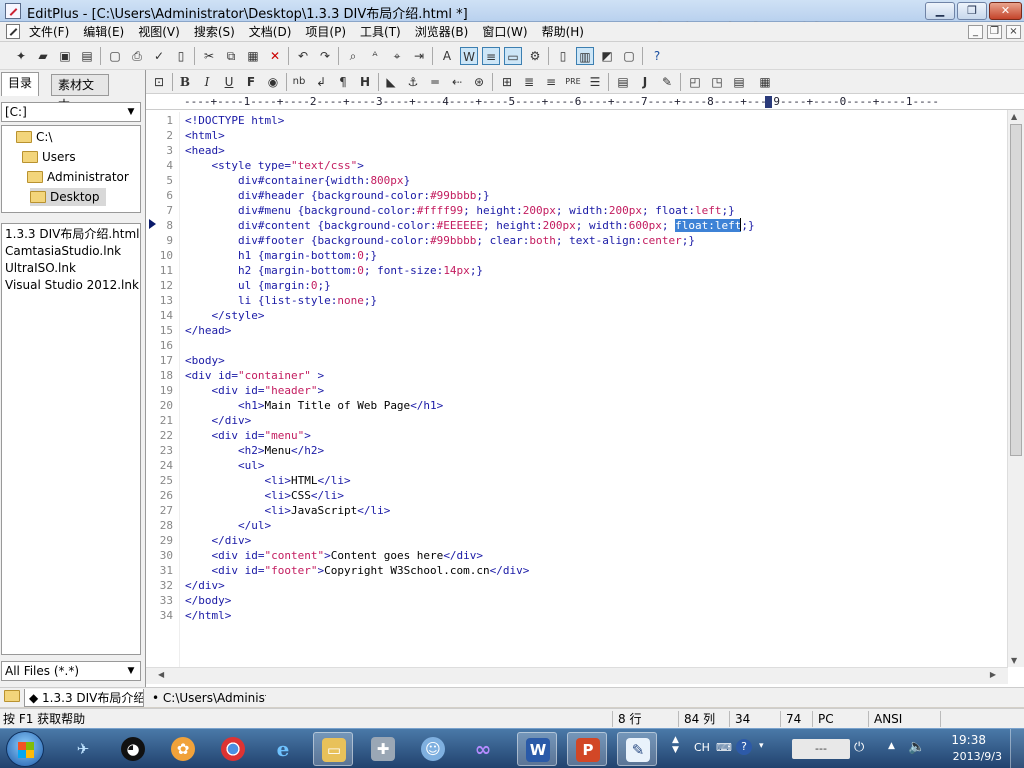 Image resolution: width=1024 pixels, height=768 pixels. I want to click on folder-item-desktop: Desktop, so click(68, 197).